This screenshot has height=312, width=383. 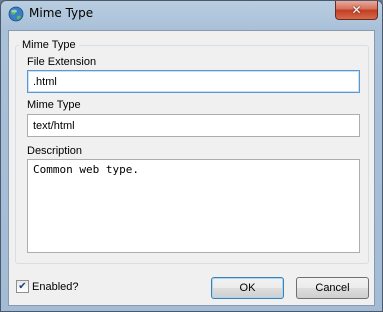 What do you see at coordinates (193, 125) in the screenshot?
I see `mime-type-field` at bounding box center [193, 125].